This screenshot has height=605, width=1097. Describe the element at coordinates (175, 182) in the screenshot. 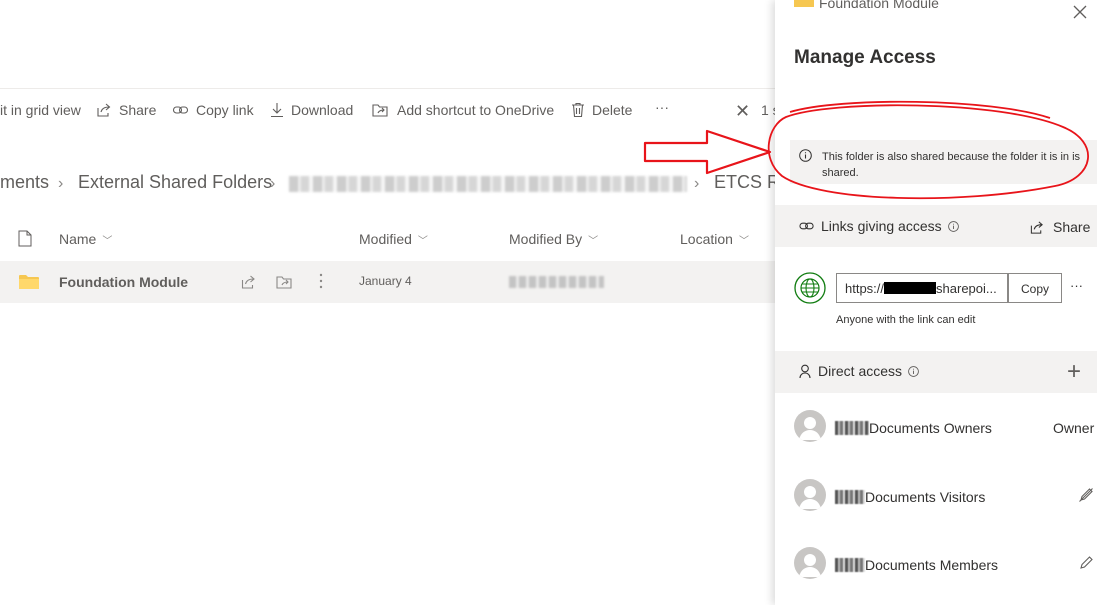

I see `breadcrumb-item-external-shared-folders: External Shared Folders` at that location.